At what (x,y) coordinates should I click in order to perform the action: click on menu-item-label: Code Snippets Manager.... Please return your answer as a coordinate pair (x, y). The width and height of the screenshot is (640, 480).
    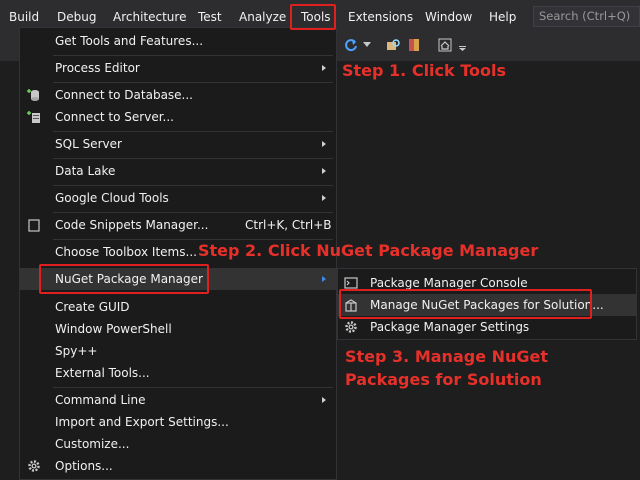
    Looking at the image, I should click on (132, 225).